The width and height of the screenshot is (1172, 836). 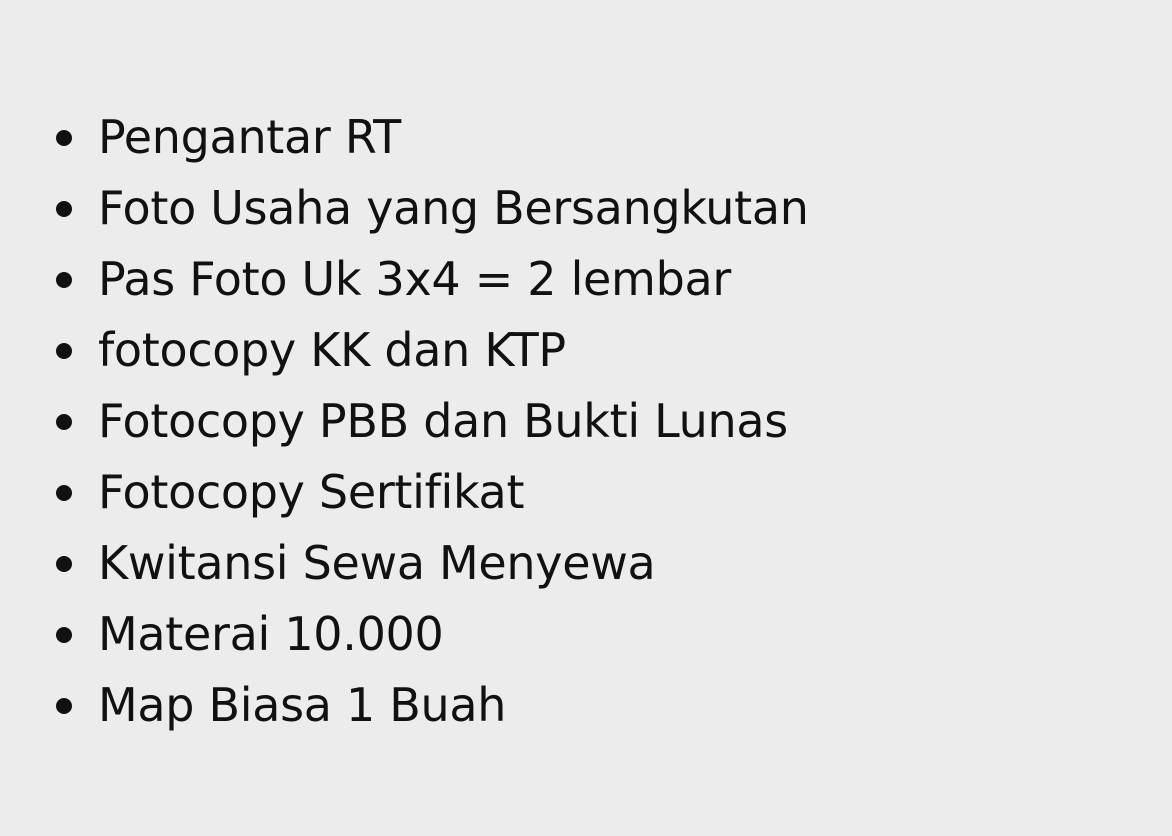 What do you see at coordinates (414, 279) in the screenshot?
I see `list-item-text: Pas Foto Uk 3x4 = 2 lembar` at bounding box center [414, 279].